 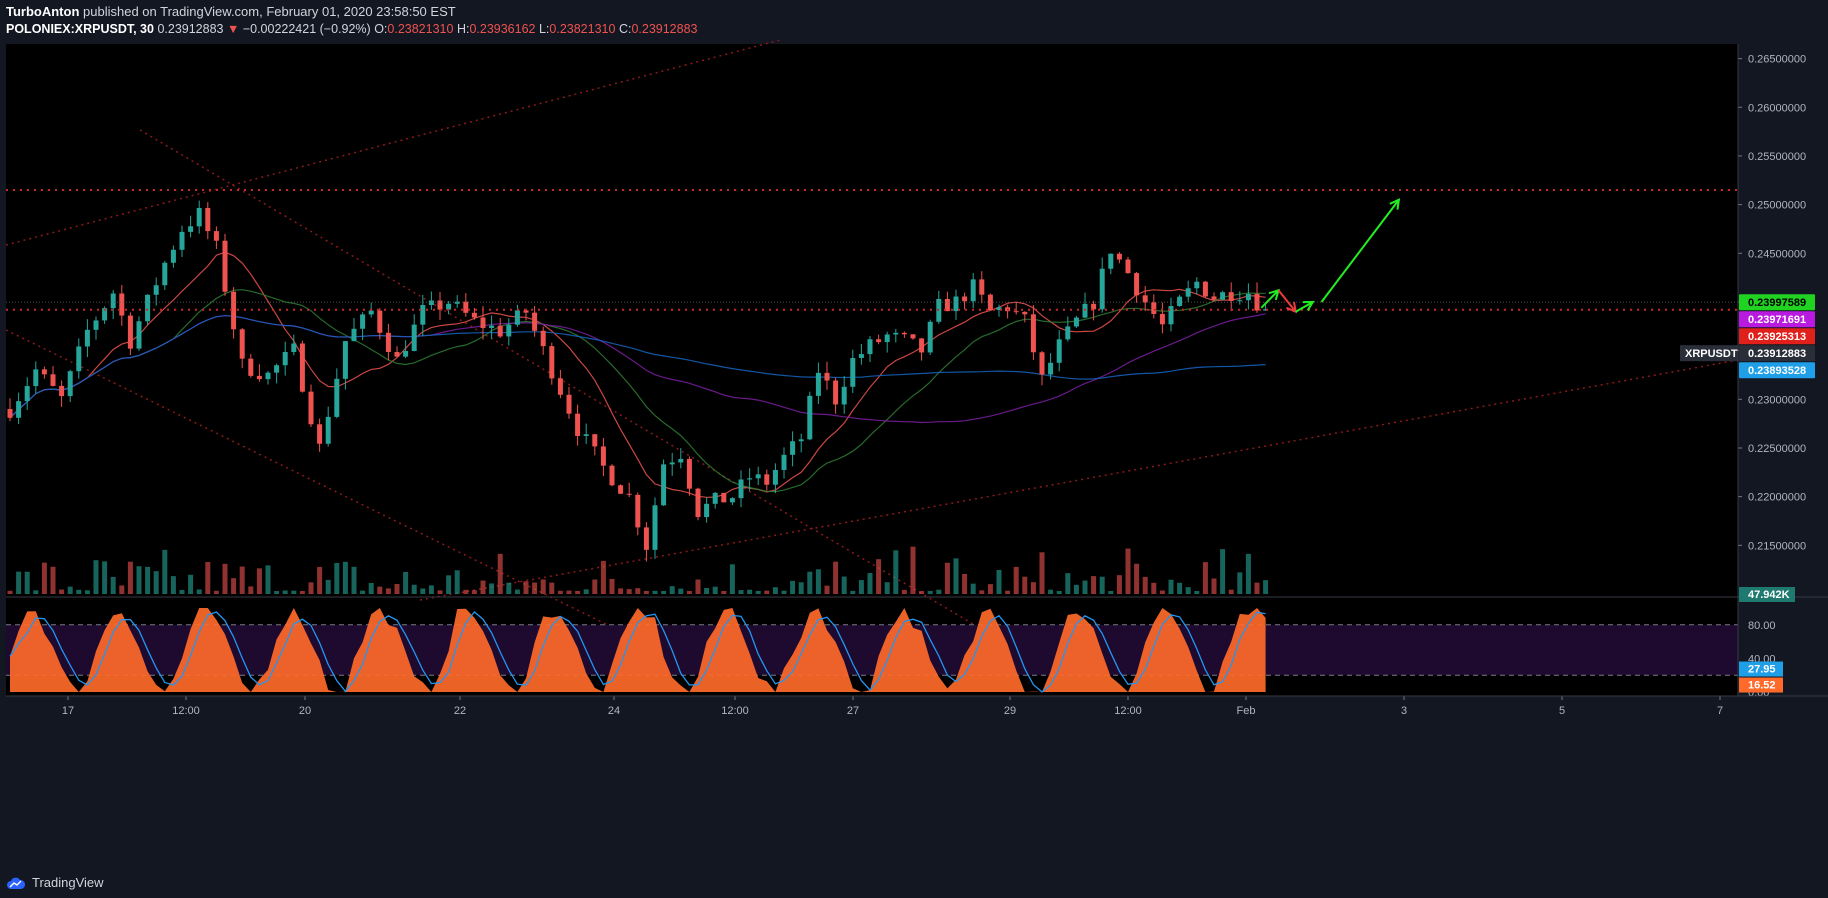 What do you see at coordinates (1777, 320) in the screenshot?
I see `svg-text: 0.23971691` at bounding box center [1777, 320].